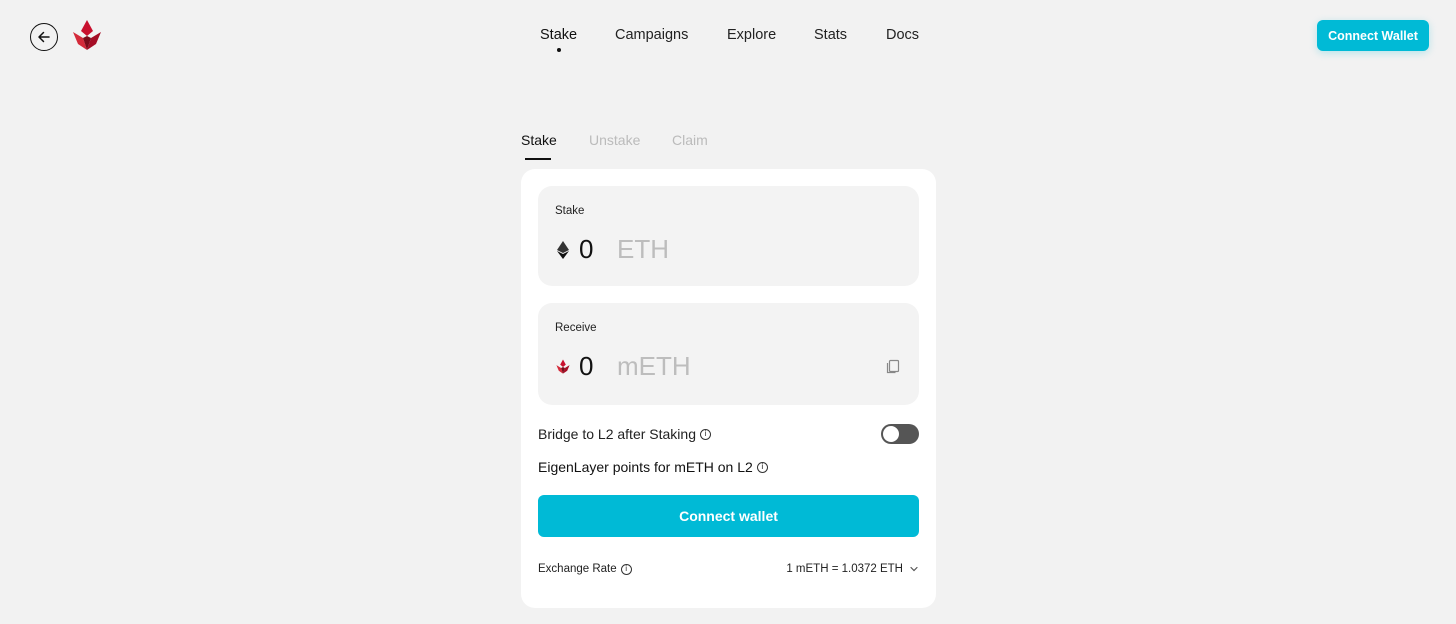  I want to click on nav-item-stake: Stake, so click(559, 39).